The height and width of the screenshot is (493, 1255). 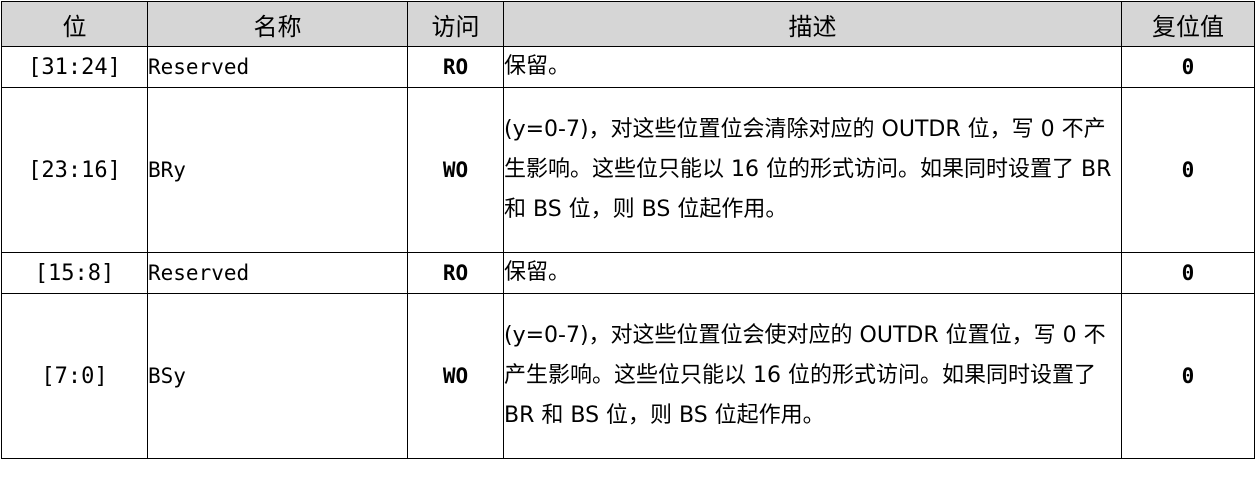 I want to click on table-row: [31:24] Reserved RO 保留。 0, so click(x=628, y=67).